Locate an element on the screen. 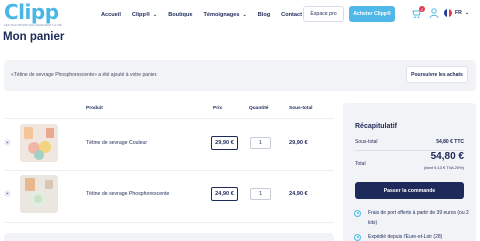  product-image-phosphorescente is located at coordinates (39, 194).